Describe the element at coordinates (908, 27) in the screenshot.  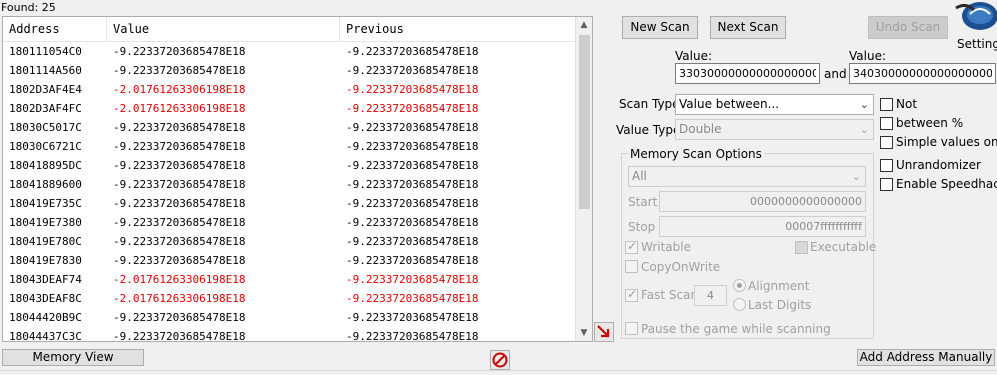
I see `undo-scan-button: Undo Scan` at that location.